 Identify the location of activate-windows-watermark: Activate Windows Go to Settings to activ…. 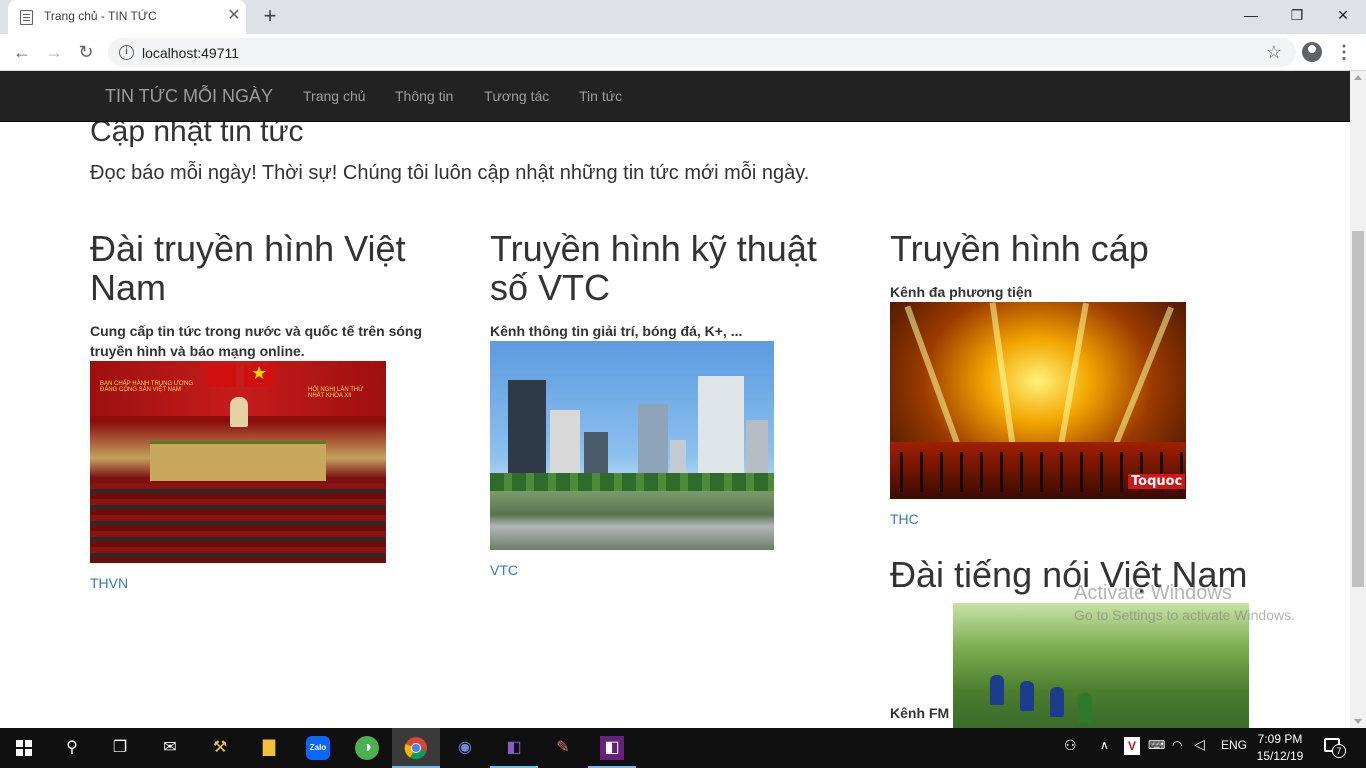
(1184, 602).